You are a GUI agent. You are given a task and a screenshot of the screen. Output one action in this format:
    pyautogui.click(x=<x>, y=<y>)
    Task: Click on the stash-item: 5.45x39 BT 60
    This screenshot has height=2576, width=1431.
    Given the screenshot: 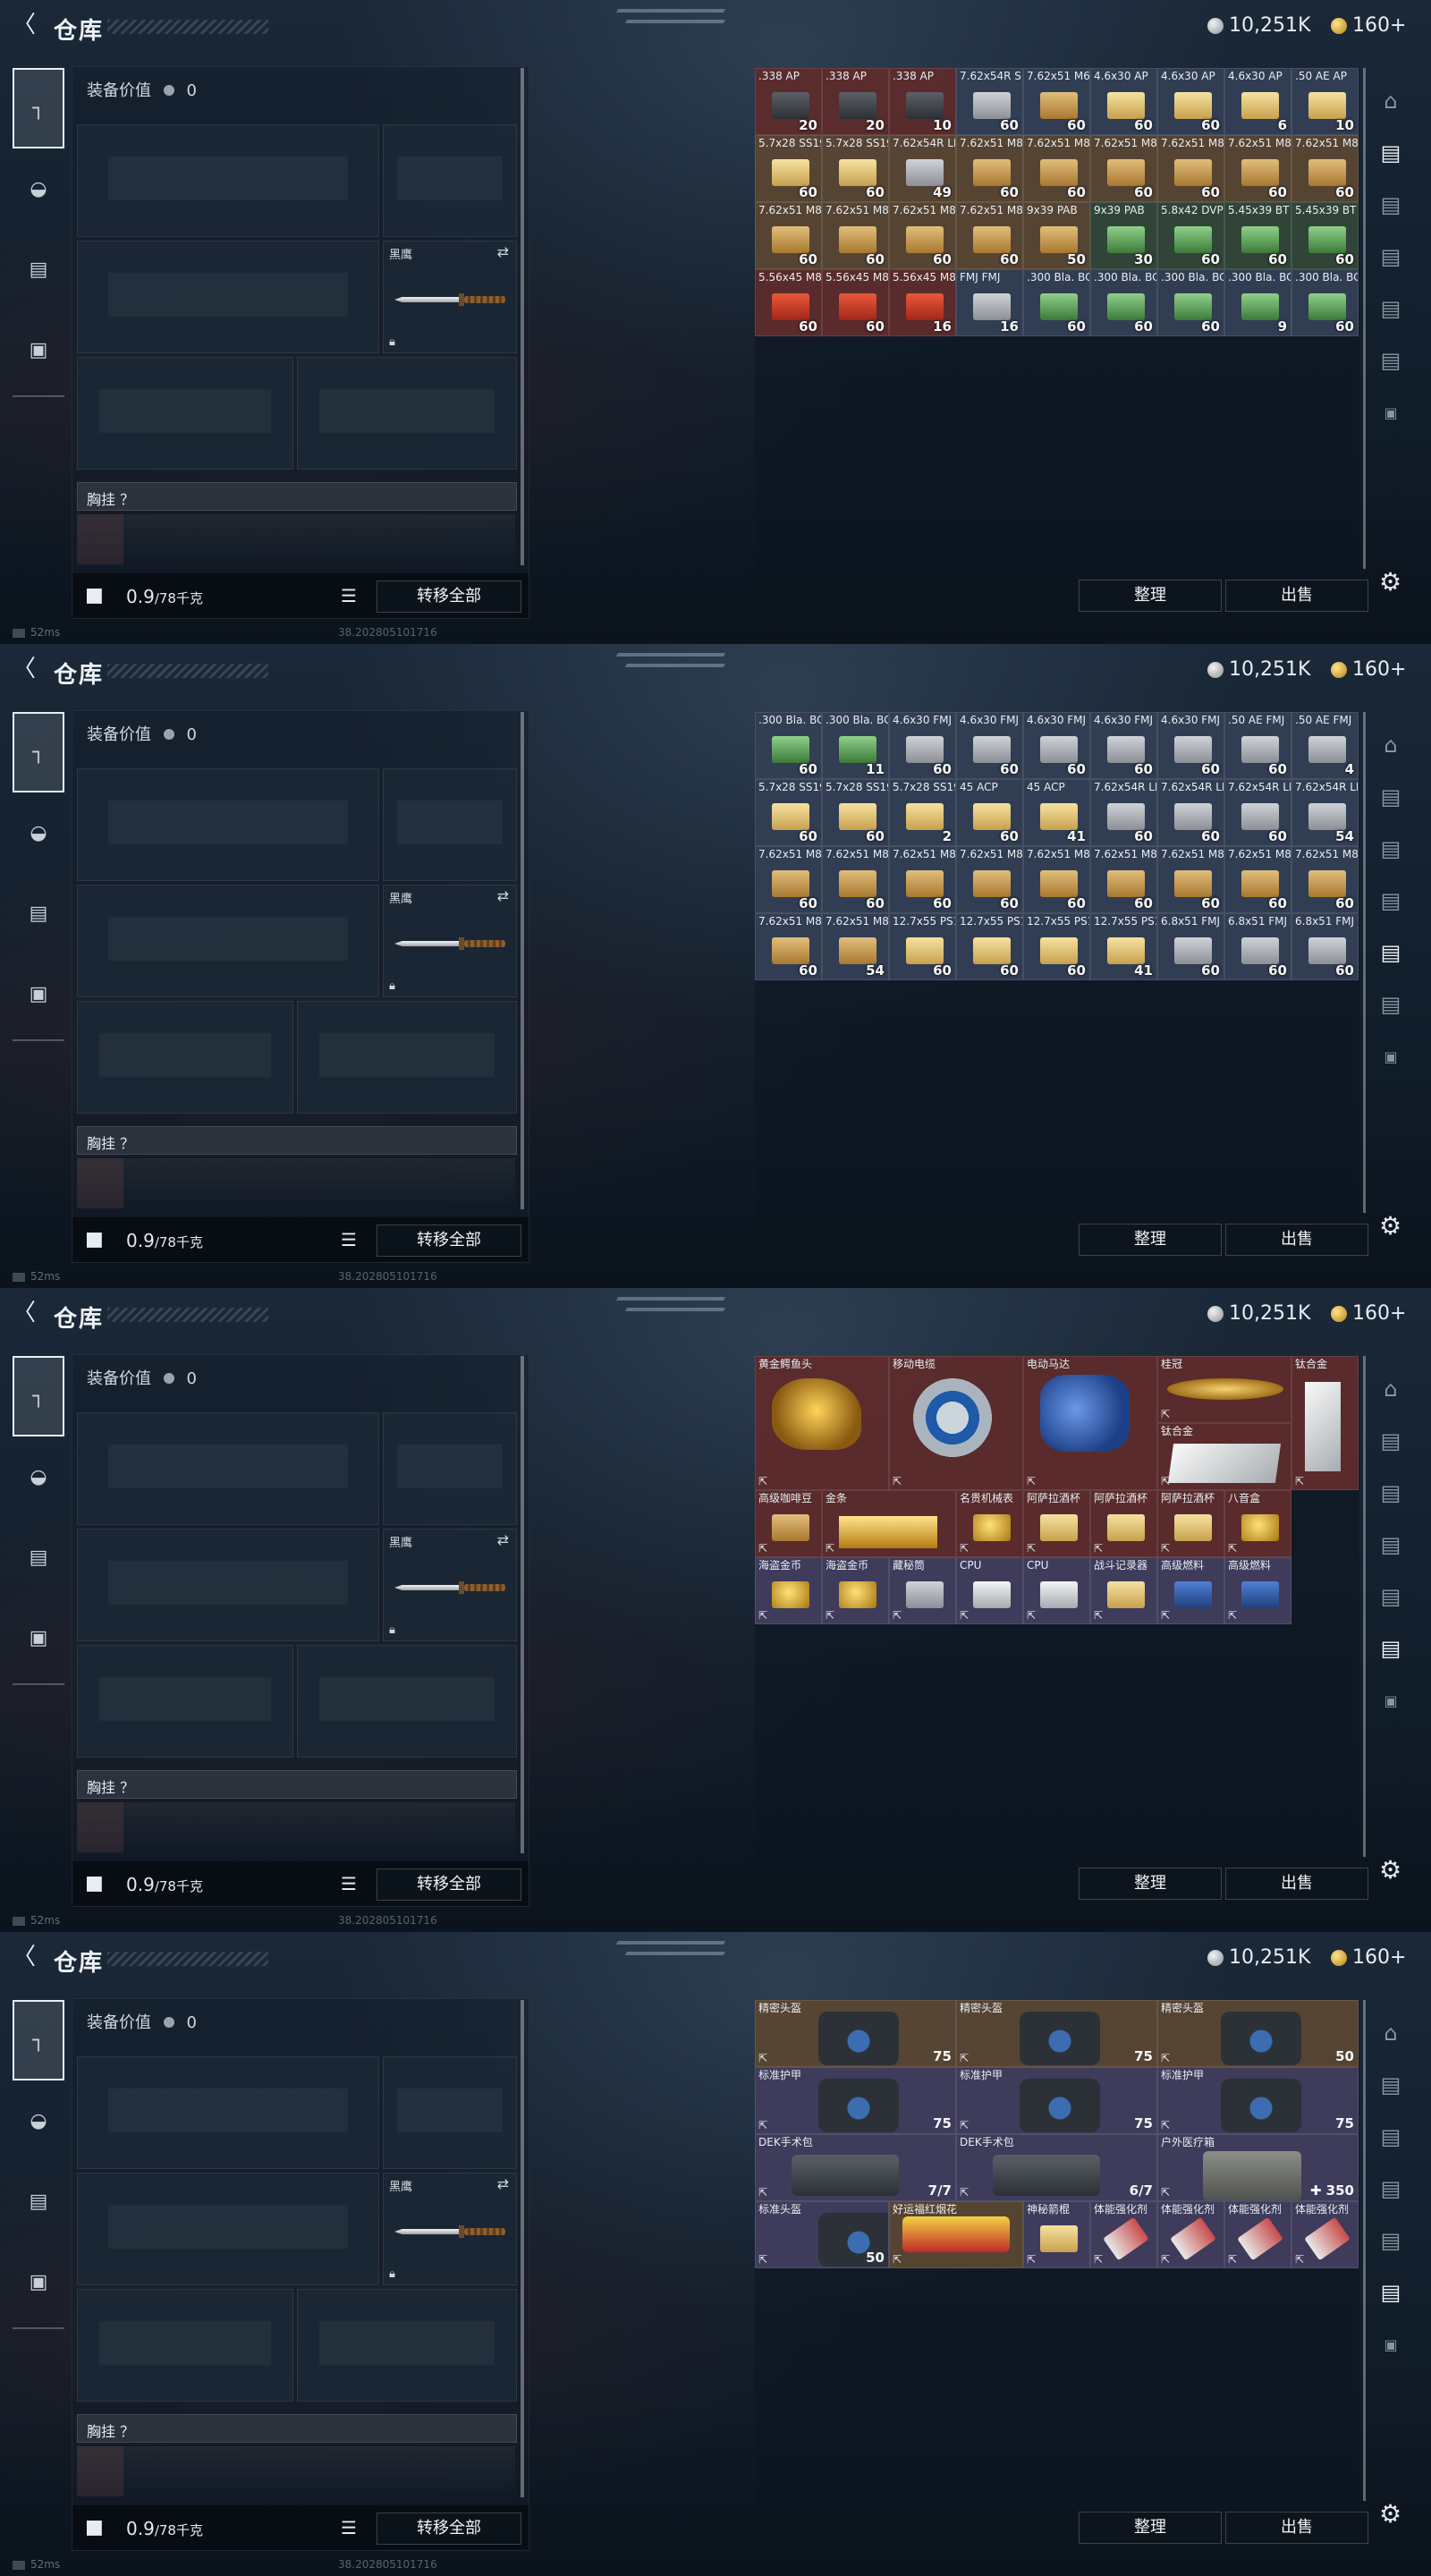 What is the action you would take?
    pyautogui.click(x=1258, y=235)
    